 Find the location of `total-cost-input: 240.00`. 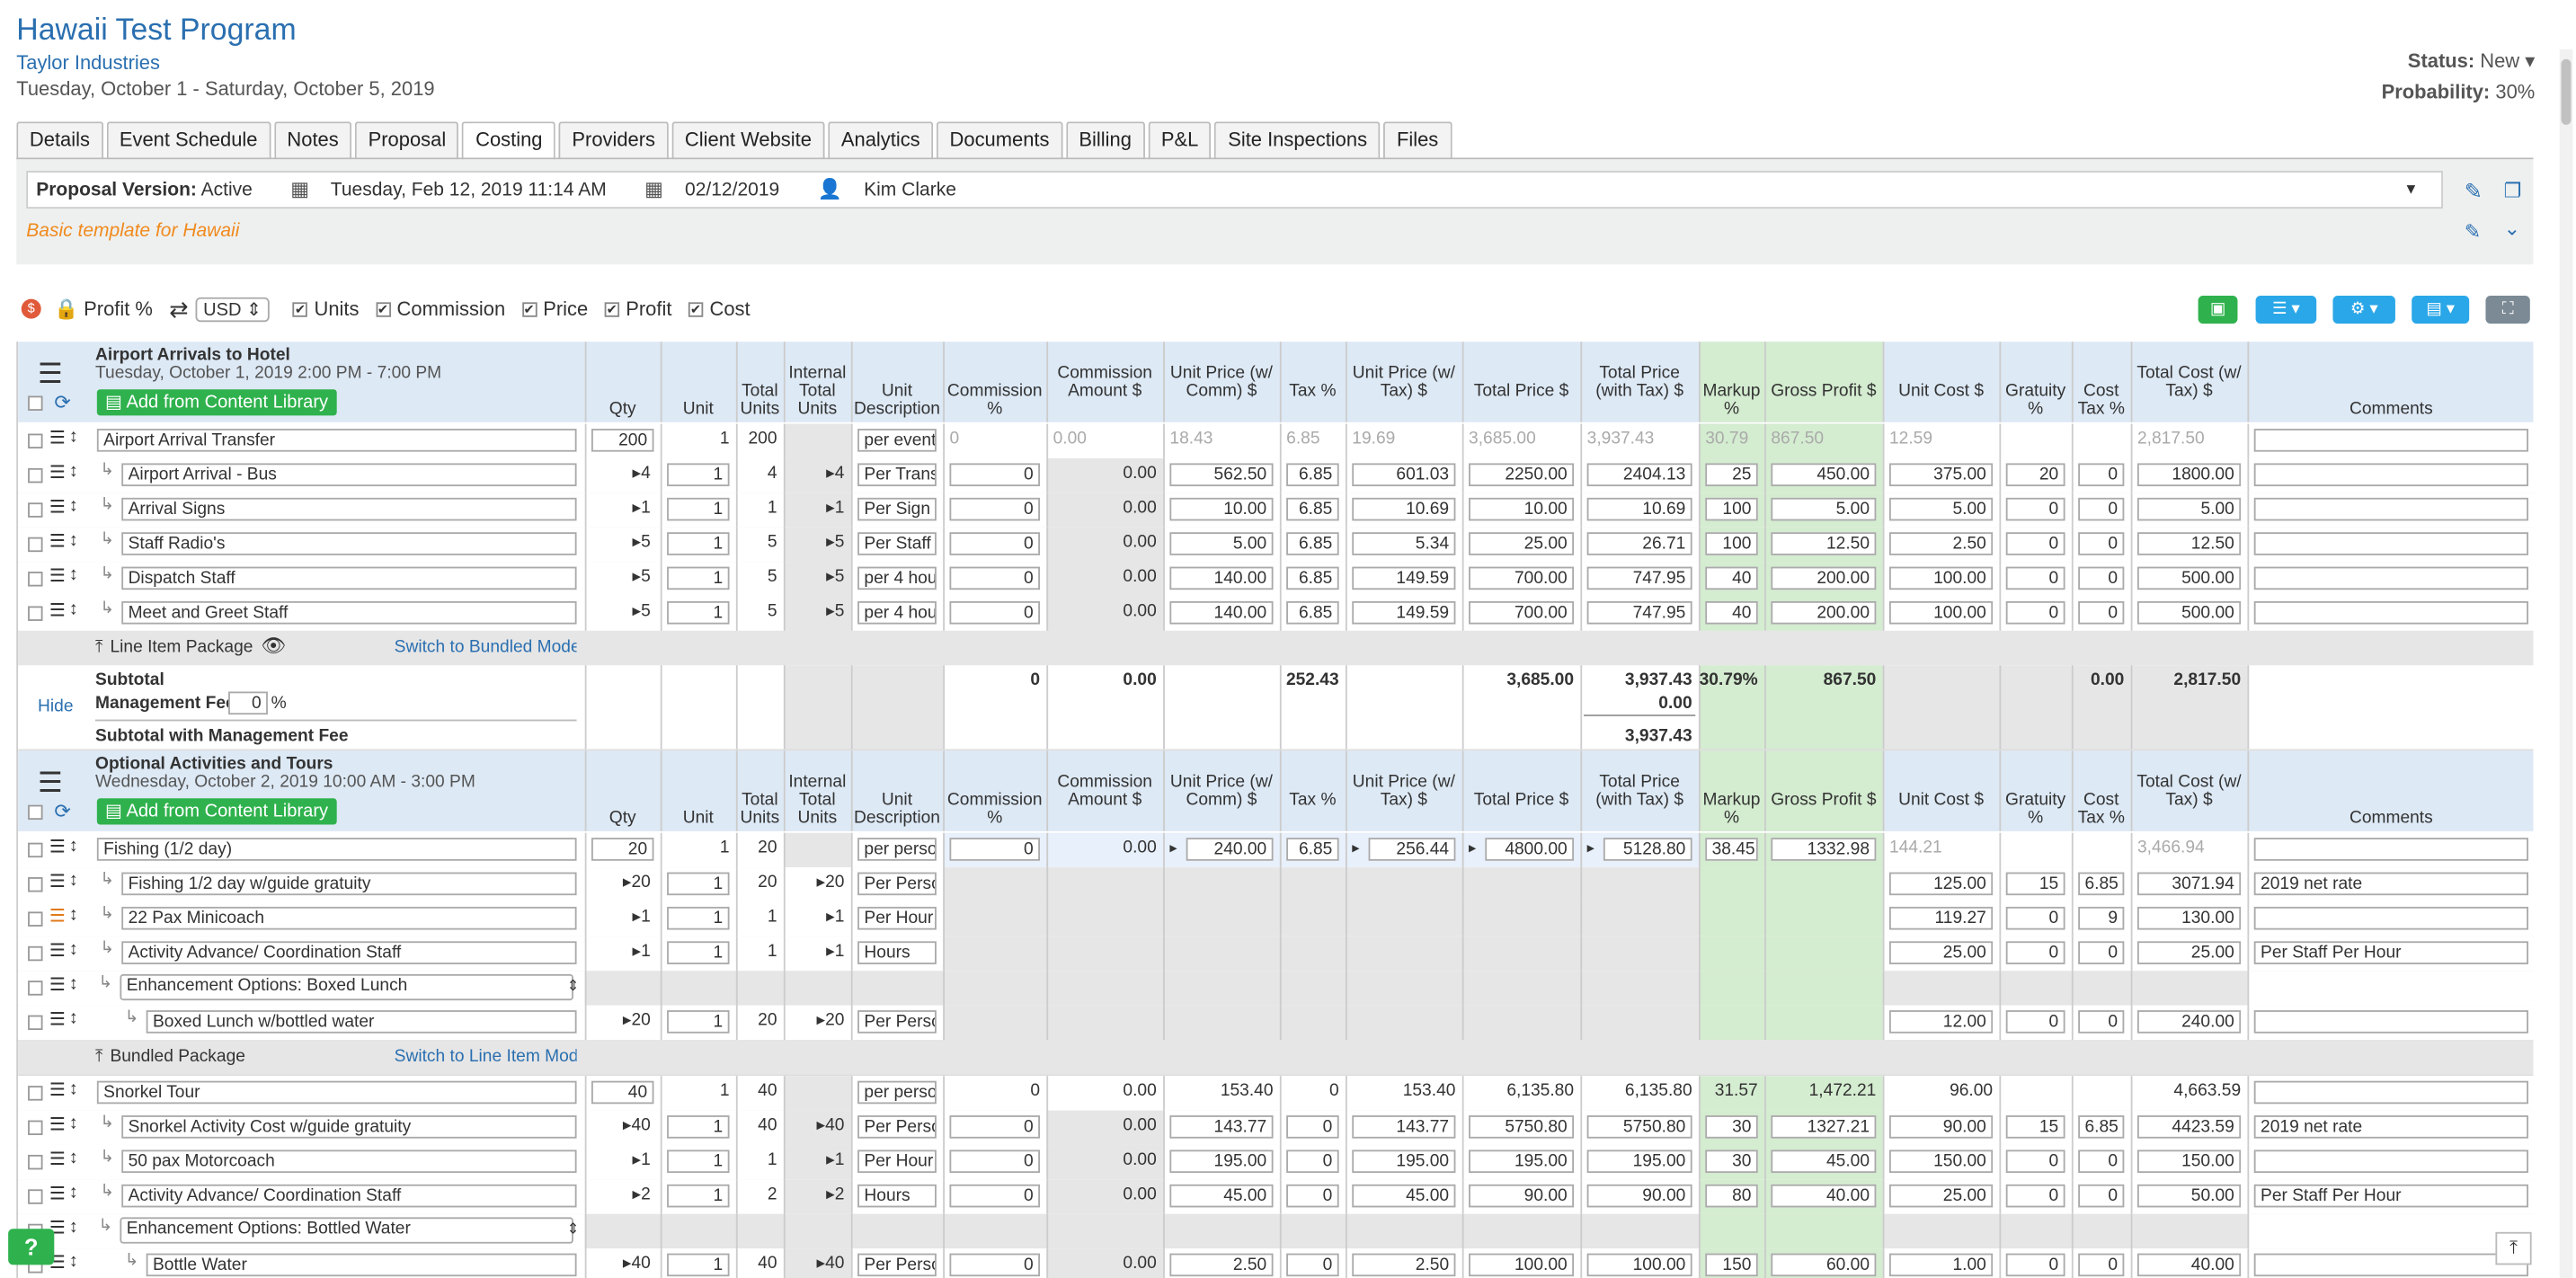

total-cost-input: 240.00 is located at coordinates (2189, 1022).